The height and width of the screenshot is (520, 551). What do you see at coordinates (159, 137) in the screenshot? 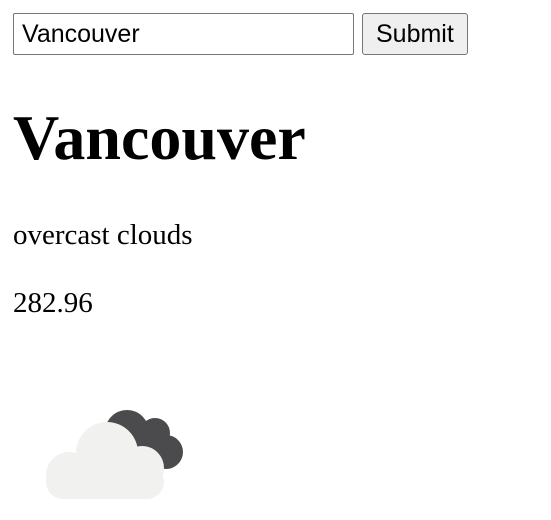
I see `city-name-heading: Vancouver` at bounding box center [159, 137].